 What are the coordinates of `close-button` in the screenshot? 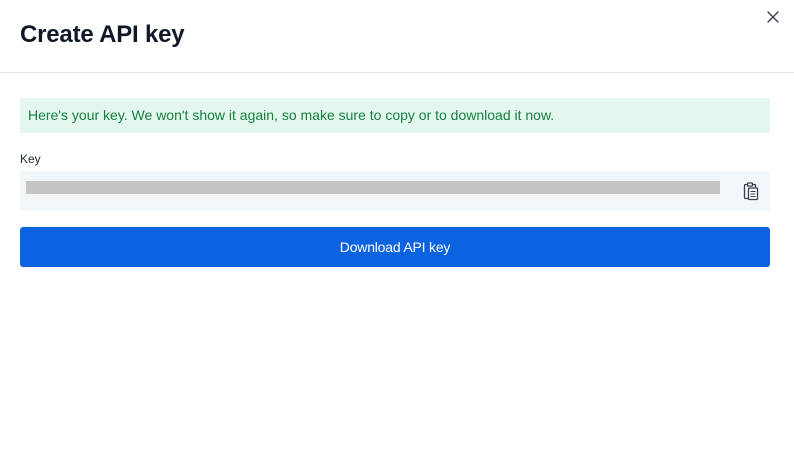 It's located at (773, 17).